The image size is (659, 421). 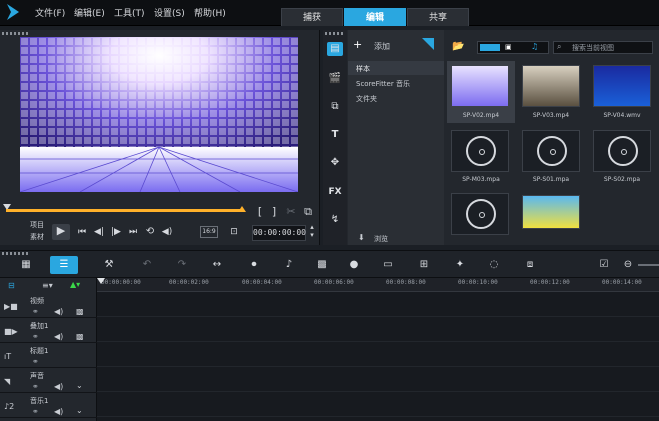 I want to click on folder-item-folder: 文件夹, so click(x=366, y=99).